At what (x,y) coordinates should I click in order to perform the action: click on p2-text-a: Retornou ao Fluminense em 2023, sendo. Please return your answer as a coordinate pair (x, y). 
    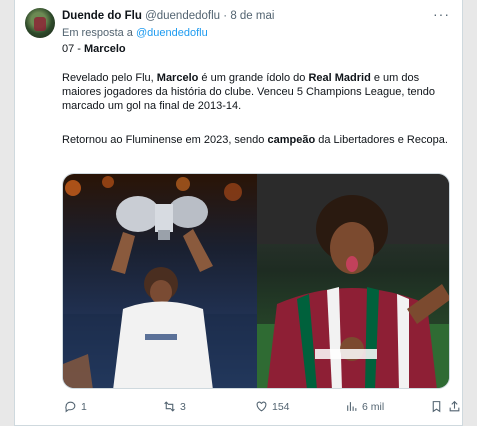
    Looking at the image, I should click on (165, 140).